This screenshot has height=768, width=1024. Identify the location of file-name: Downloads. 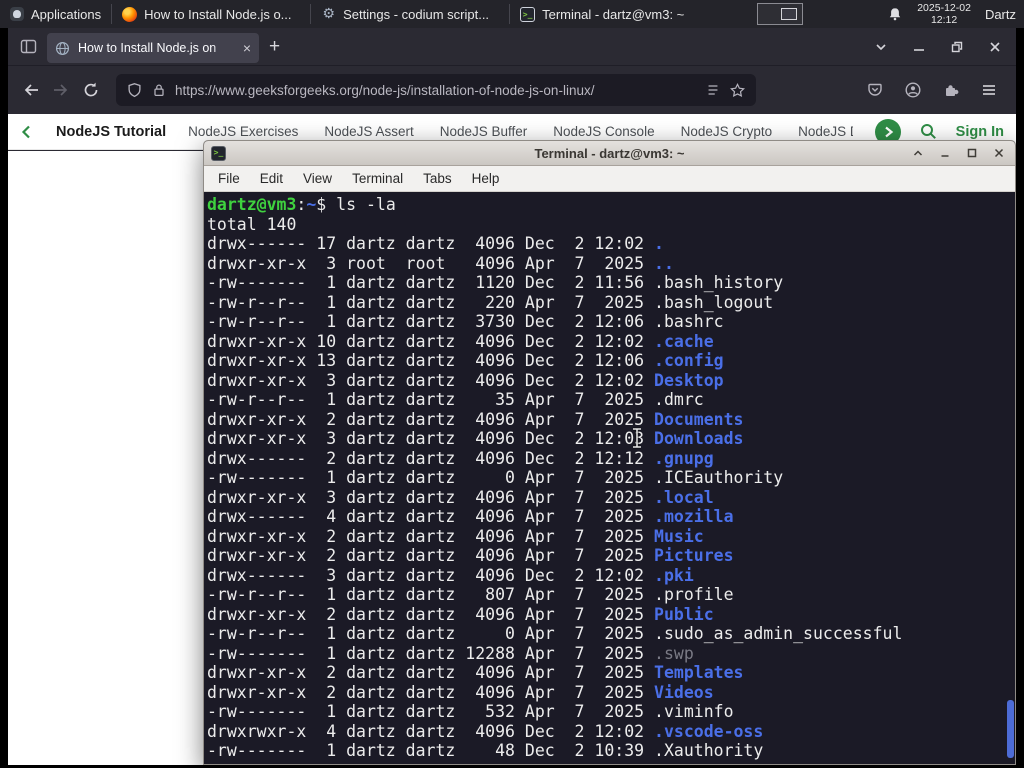
(699, 438).